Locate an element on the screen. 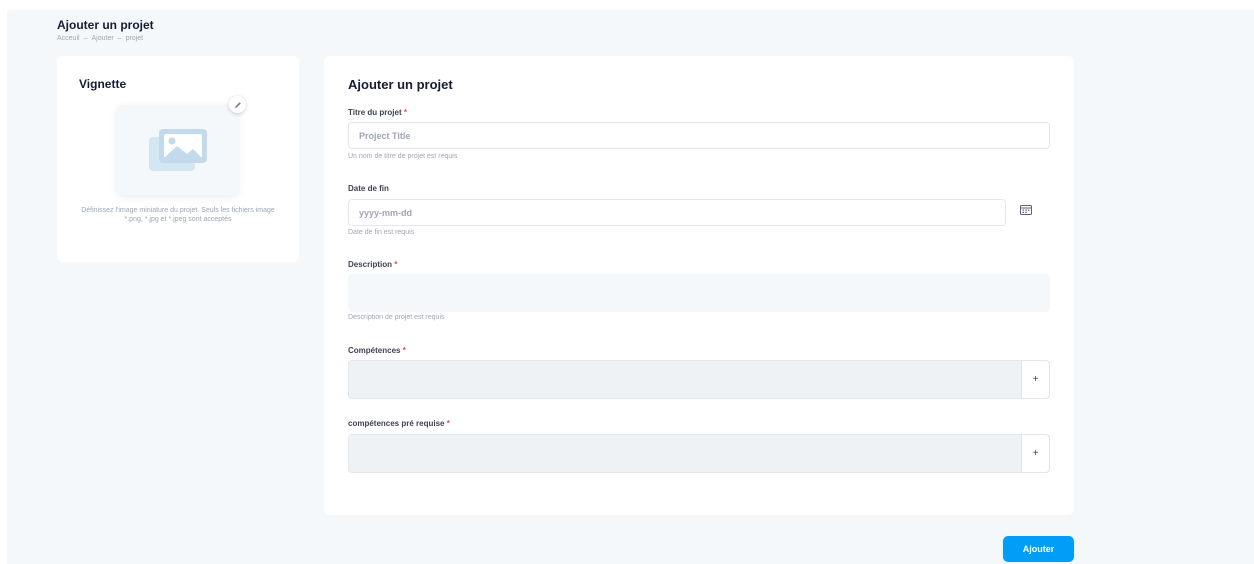  image-icon is located at coordinates (177, 150).